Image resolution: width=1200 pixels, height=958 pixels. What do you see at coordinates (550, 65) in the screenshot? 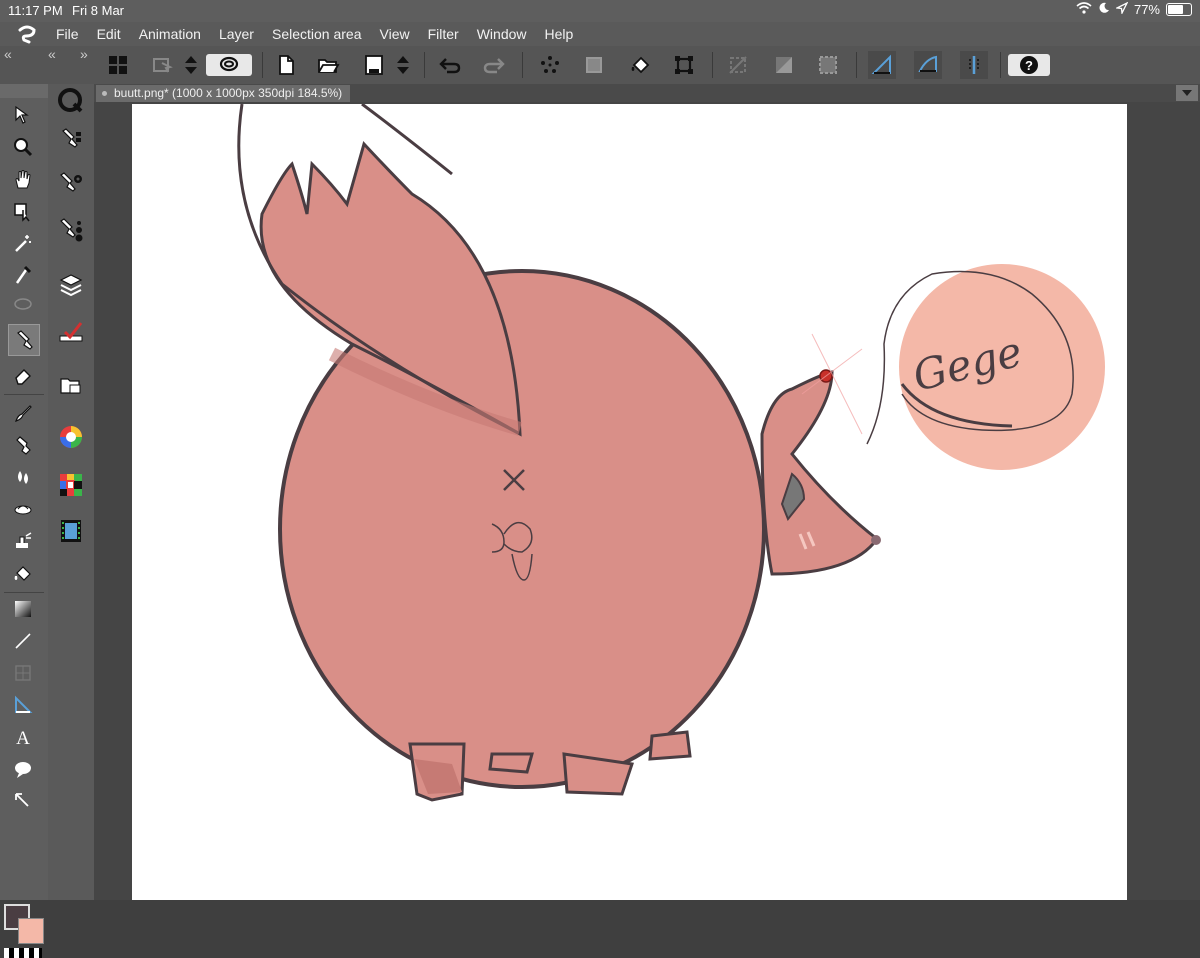
I see `dots-icon` at bounding box center [550, 65].